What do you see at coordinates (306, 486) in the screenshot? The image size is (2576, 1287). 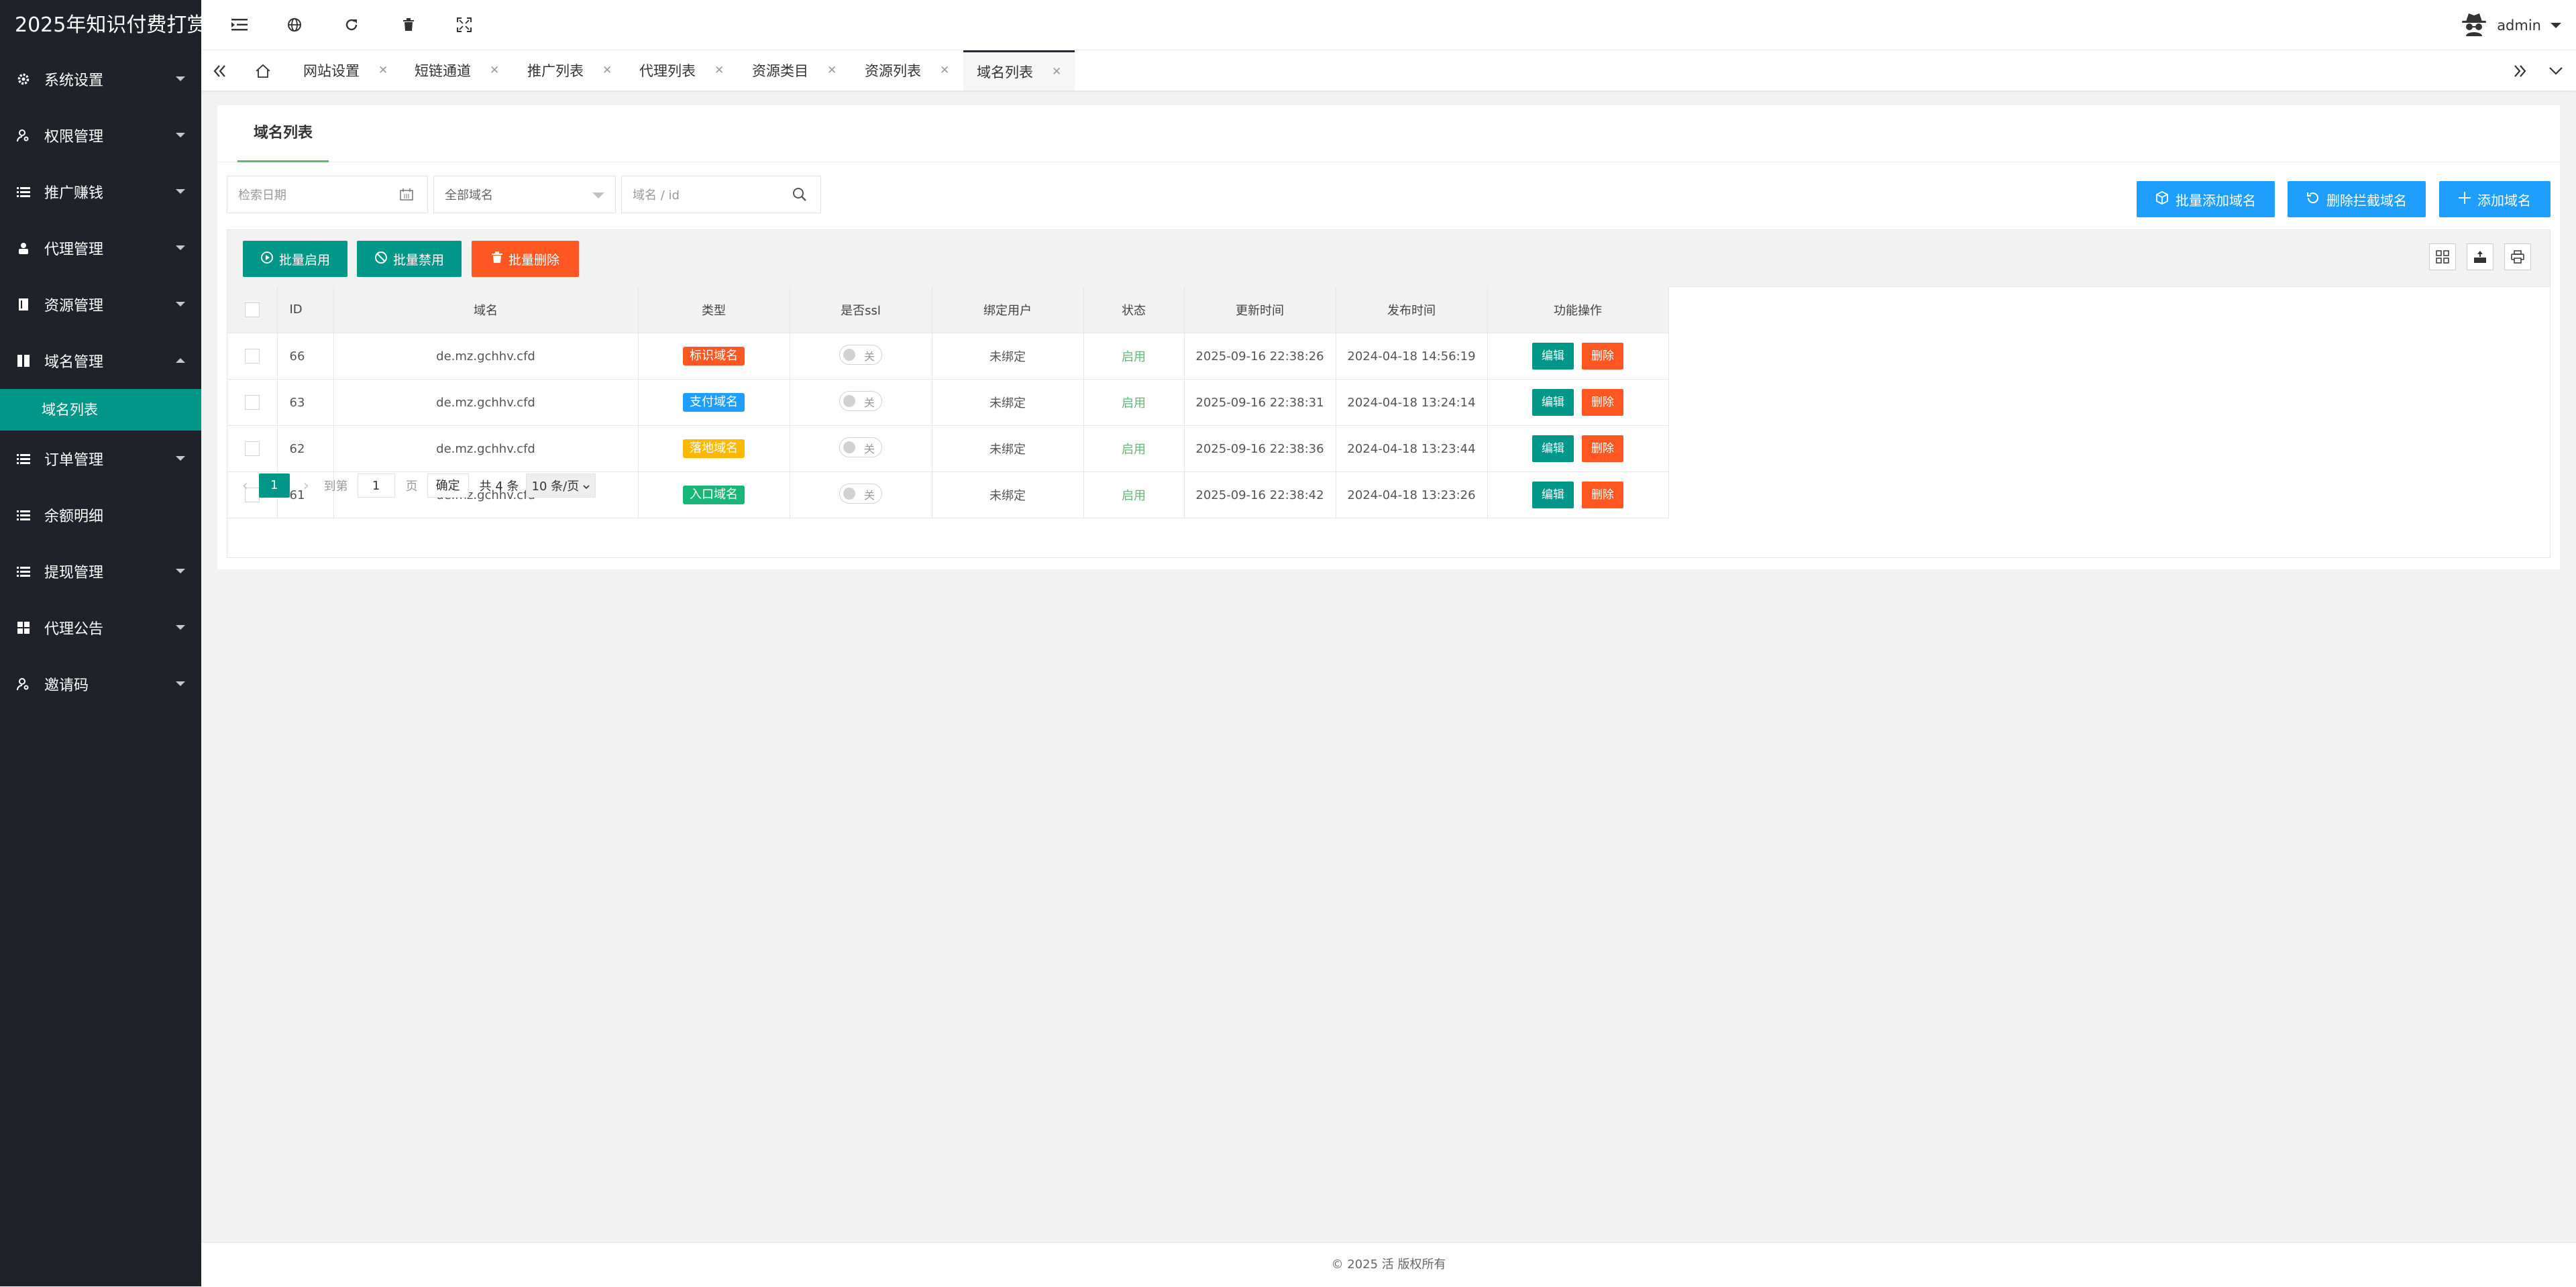 I see `next-page-icon: ›` at bounding box center [306, 486].